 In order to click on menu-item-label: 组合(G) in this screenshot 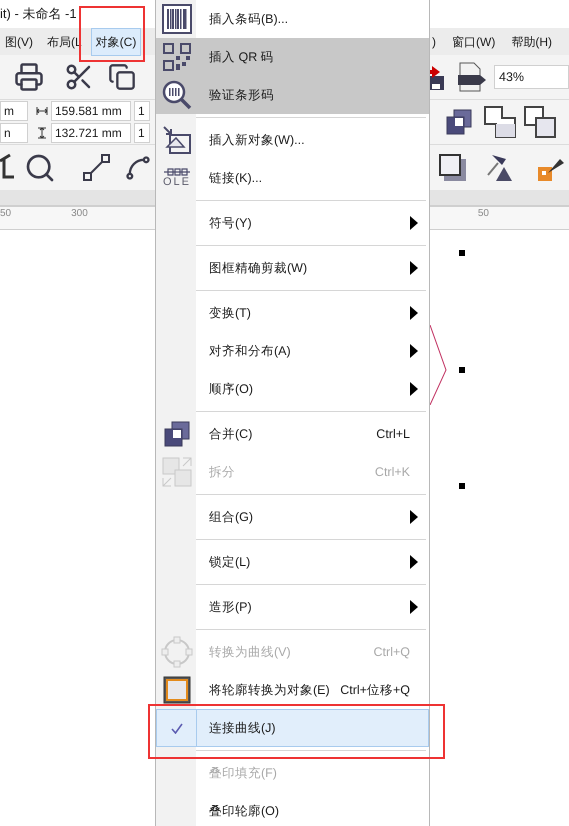, I will do `click(231, 517)`.